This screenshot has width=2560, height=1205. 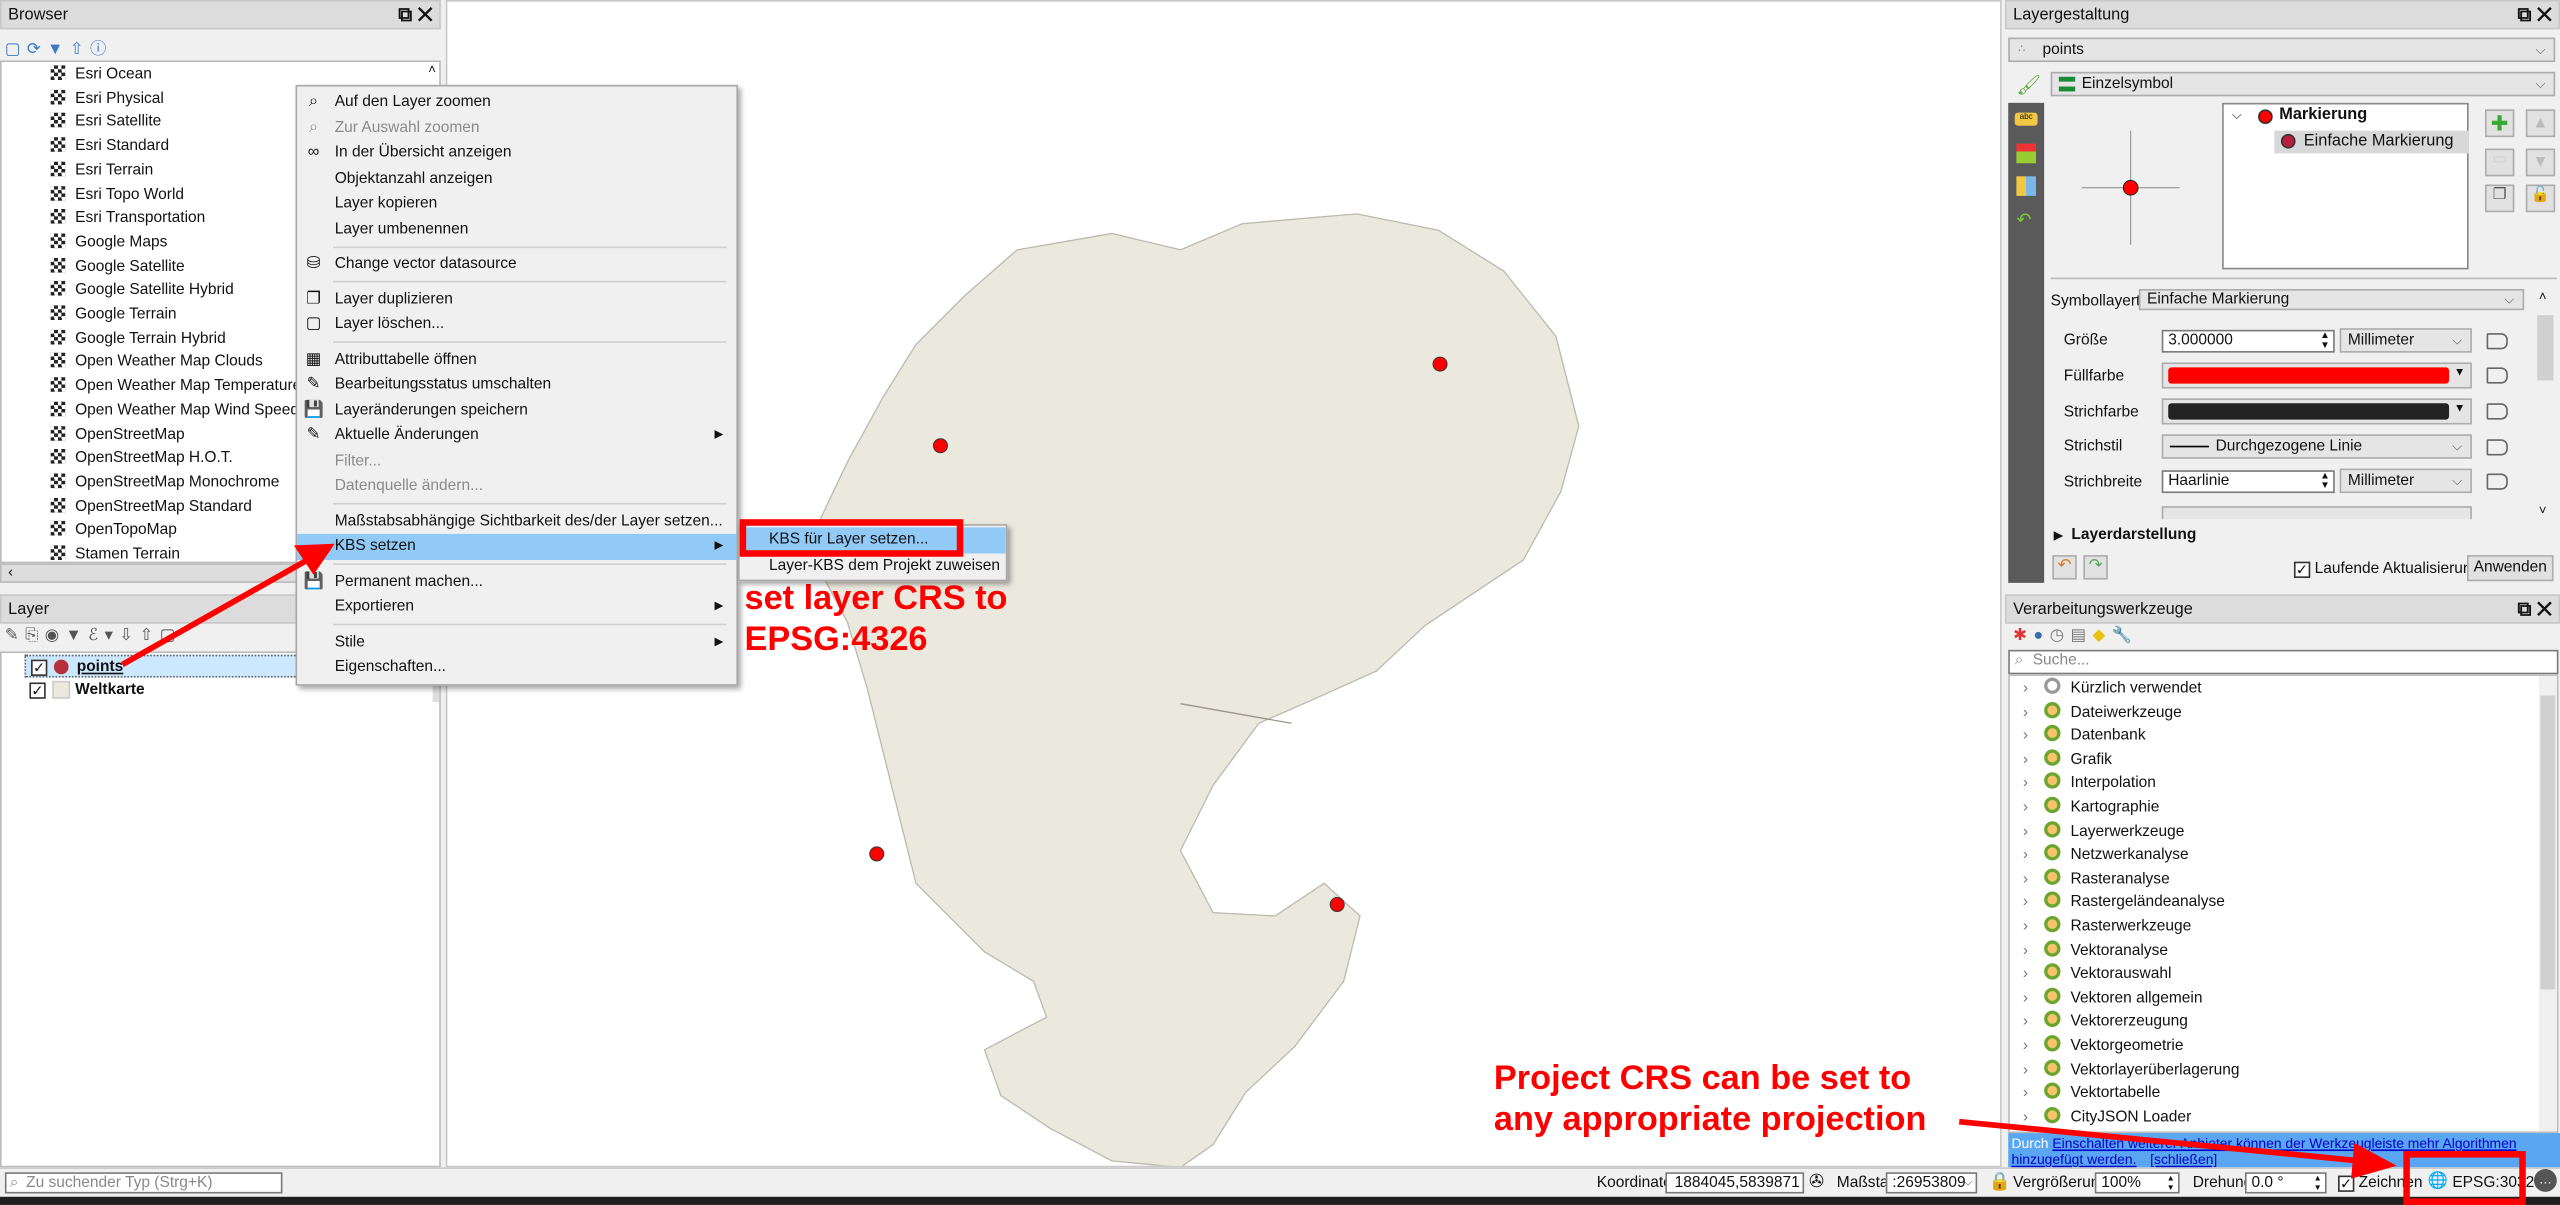 I want to click on menu-item: ❐ Layer duplizieren, so click(x=516, y=299).